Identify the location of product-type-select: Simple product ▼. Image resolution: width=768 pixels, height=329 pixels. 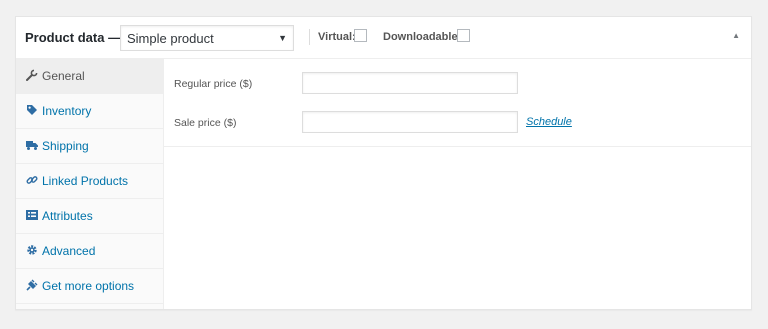
(207, 38).